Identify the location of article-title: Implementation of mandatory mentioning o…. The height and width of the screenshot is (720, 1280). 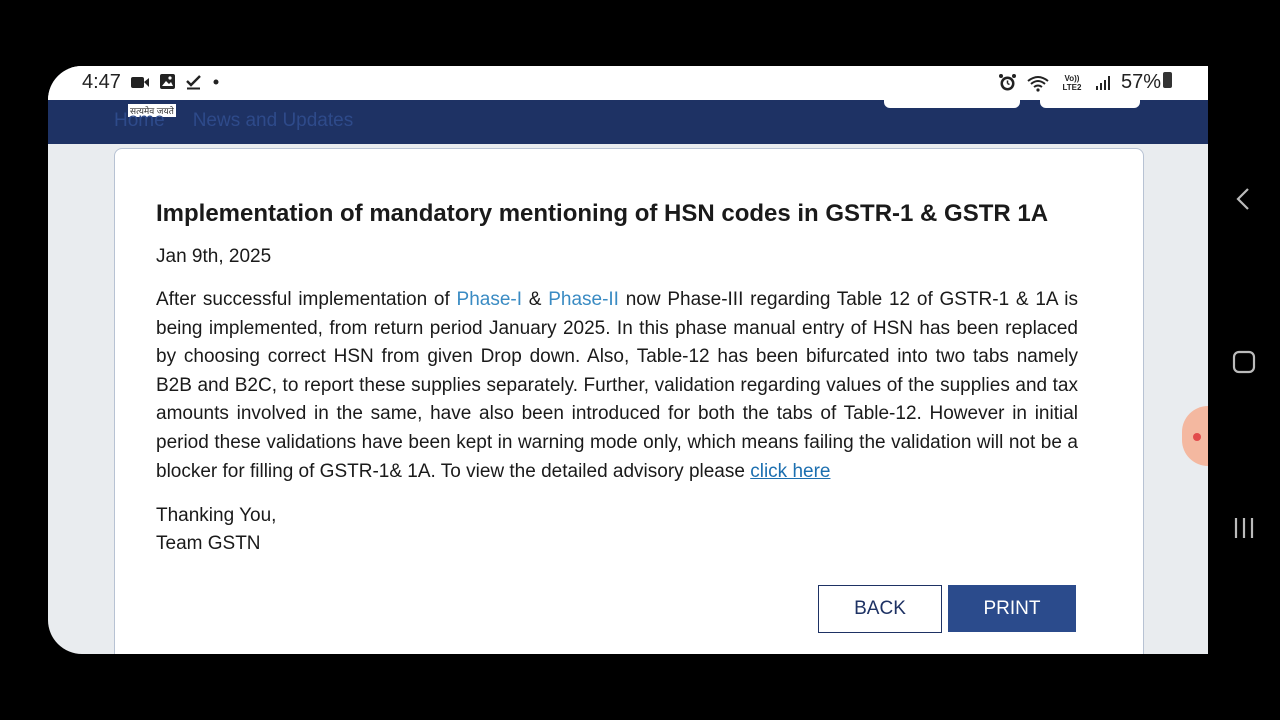
(602, 213).